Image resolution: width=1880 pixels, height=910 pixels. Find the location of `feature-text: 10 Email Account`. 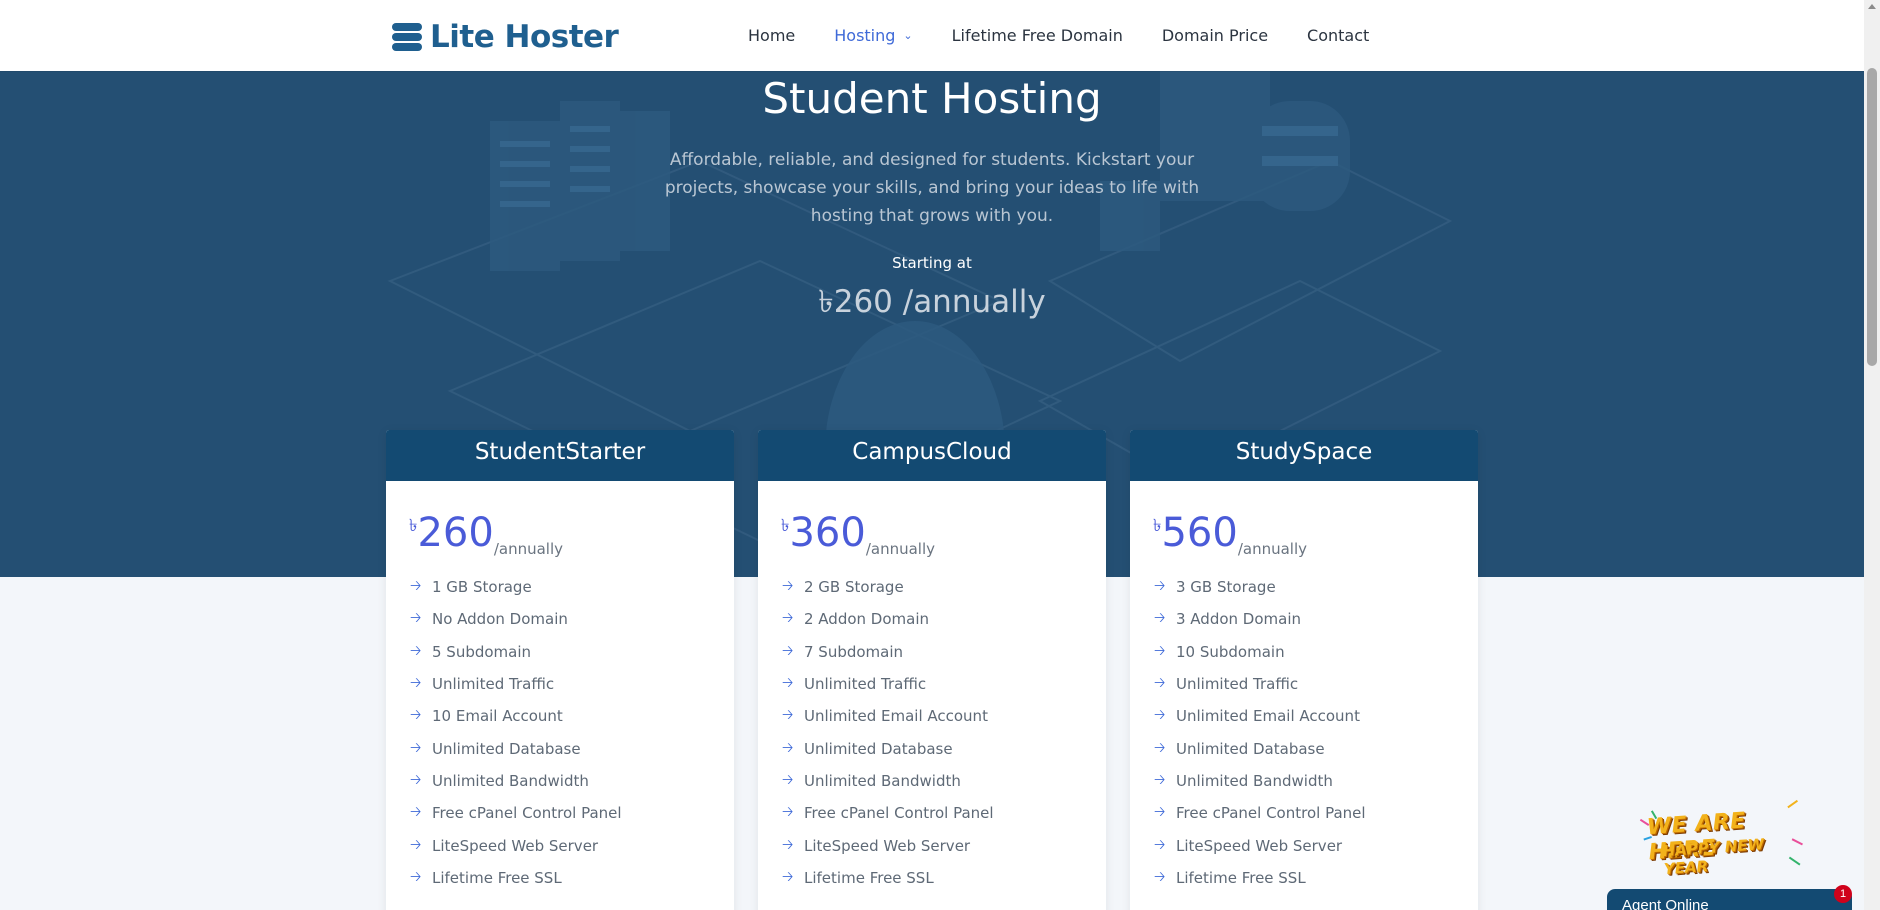

feature-text: 10 Email Account is located at coordinates (497, 716).